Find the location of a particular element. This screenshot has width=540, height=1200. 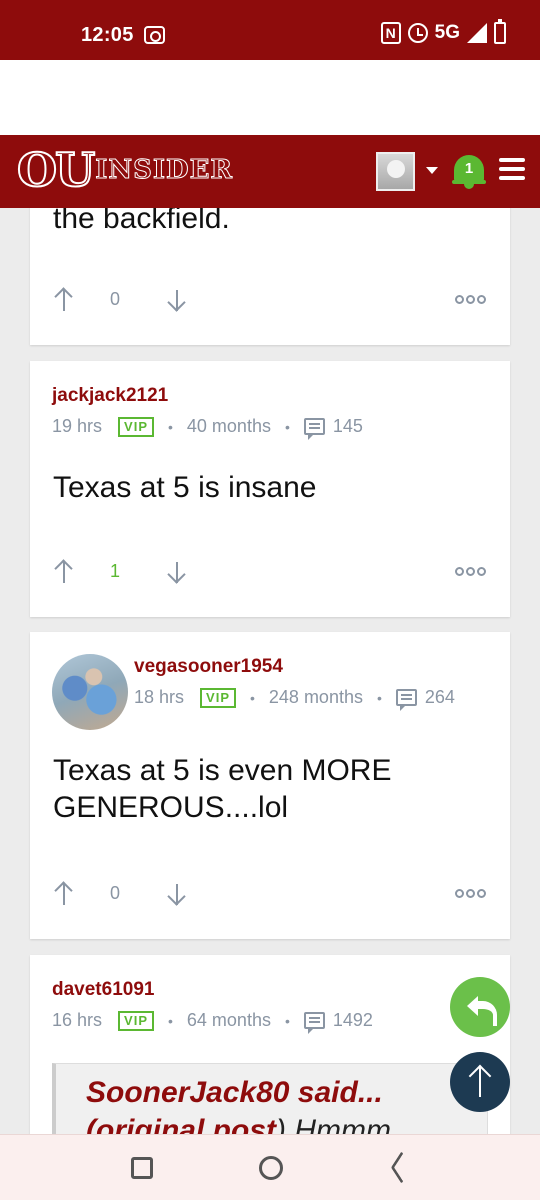

system-nav-bar is located at coordinates (270, 1167).